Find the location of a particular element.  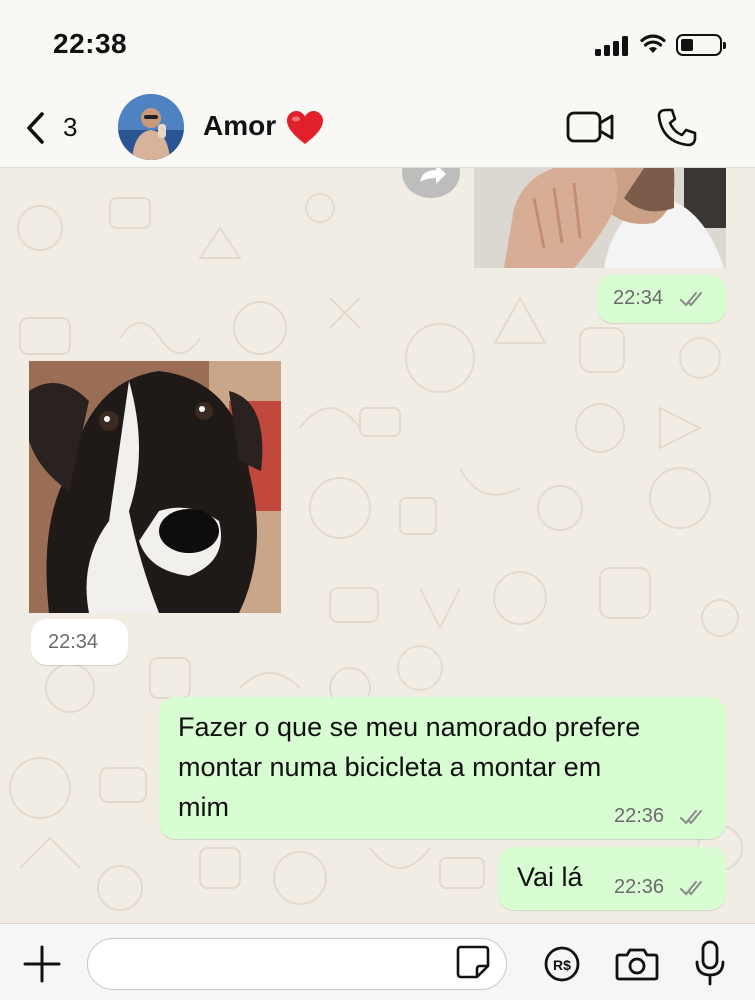

incoming-sticker is located at coordinates (155, 487).